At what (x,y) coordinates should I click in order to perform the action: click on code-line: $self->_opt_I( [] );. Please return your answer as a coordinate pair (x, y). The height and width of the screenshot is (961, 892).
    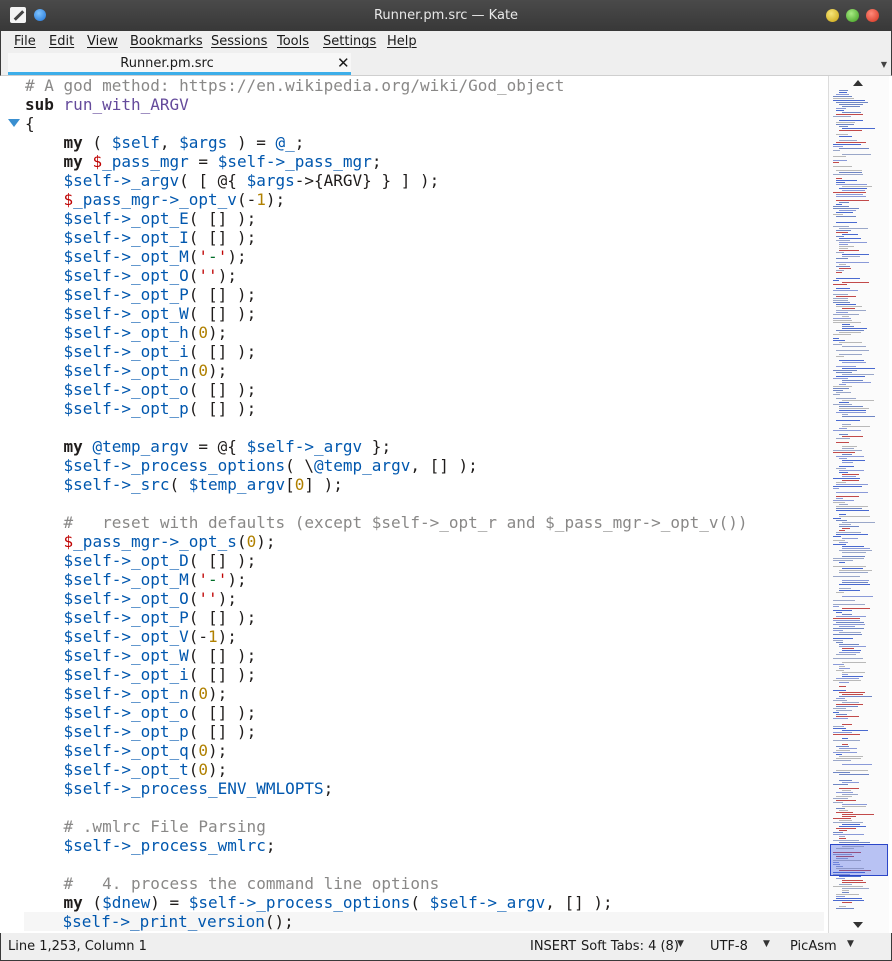
    Looking at the image, I should click on (424, 237).